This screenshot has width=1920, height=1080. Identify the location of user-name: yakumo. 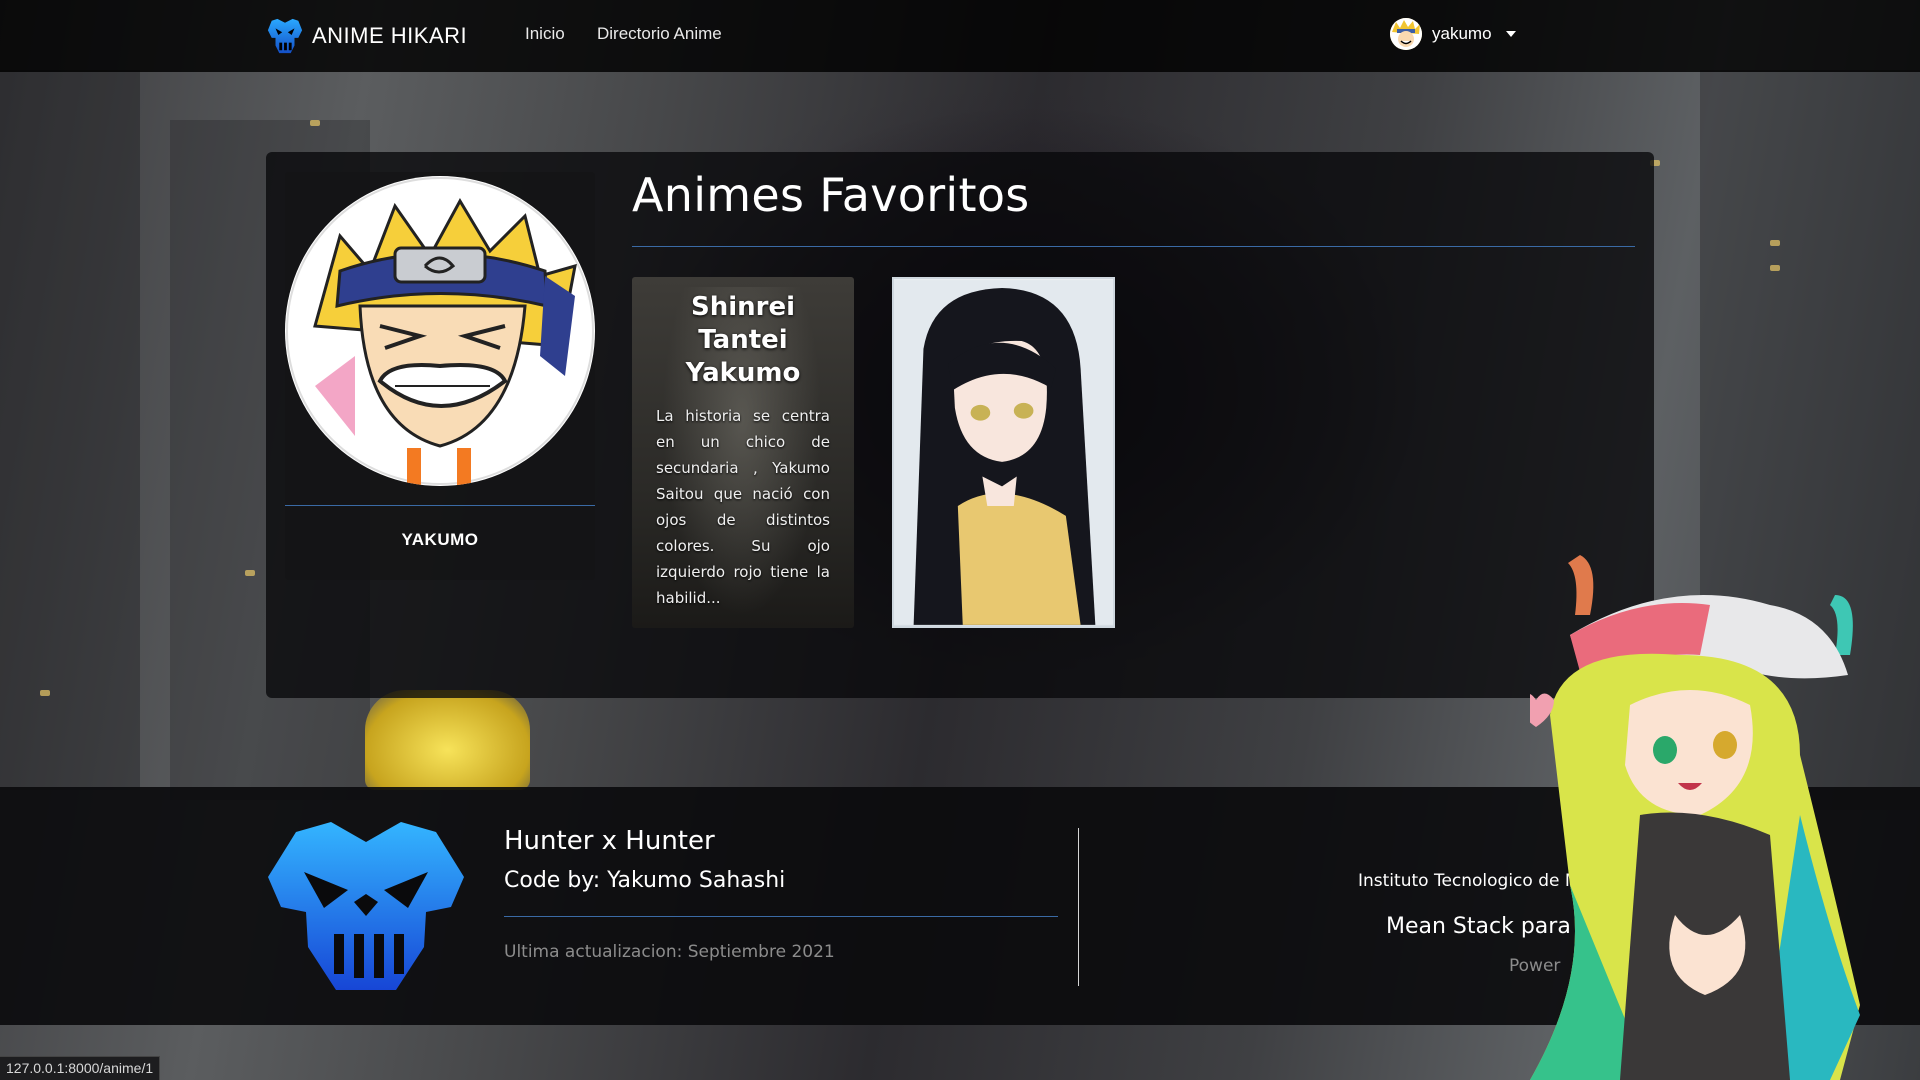
(1462, 33).